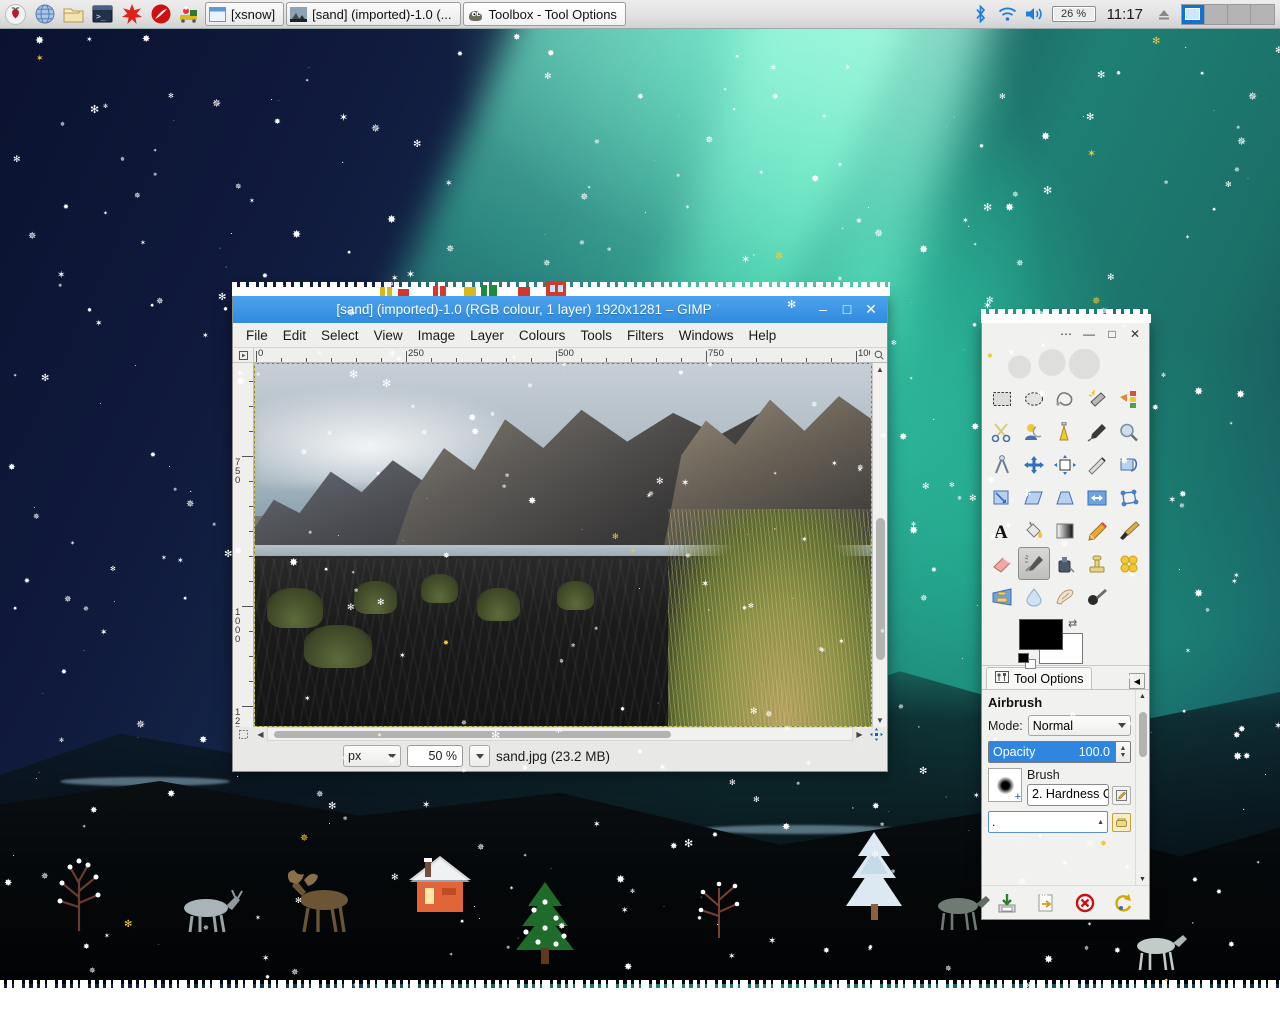  I want to click on horizontal-ruler: 0 250 500 750 1000, so click(562, 355).